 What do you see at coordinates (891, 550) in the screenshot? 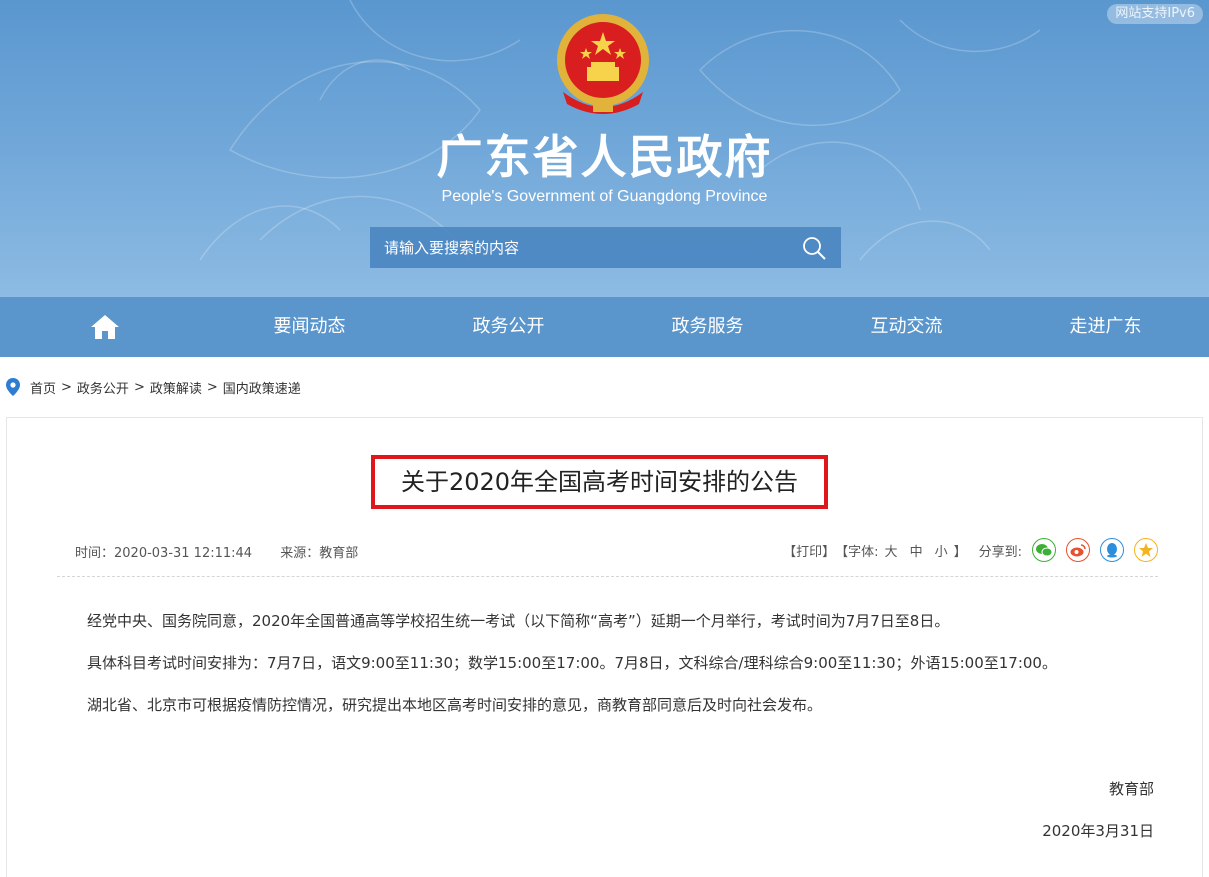
I see `font-size-large-button: 大` at bounding box center [891, 550].